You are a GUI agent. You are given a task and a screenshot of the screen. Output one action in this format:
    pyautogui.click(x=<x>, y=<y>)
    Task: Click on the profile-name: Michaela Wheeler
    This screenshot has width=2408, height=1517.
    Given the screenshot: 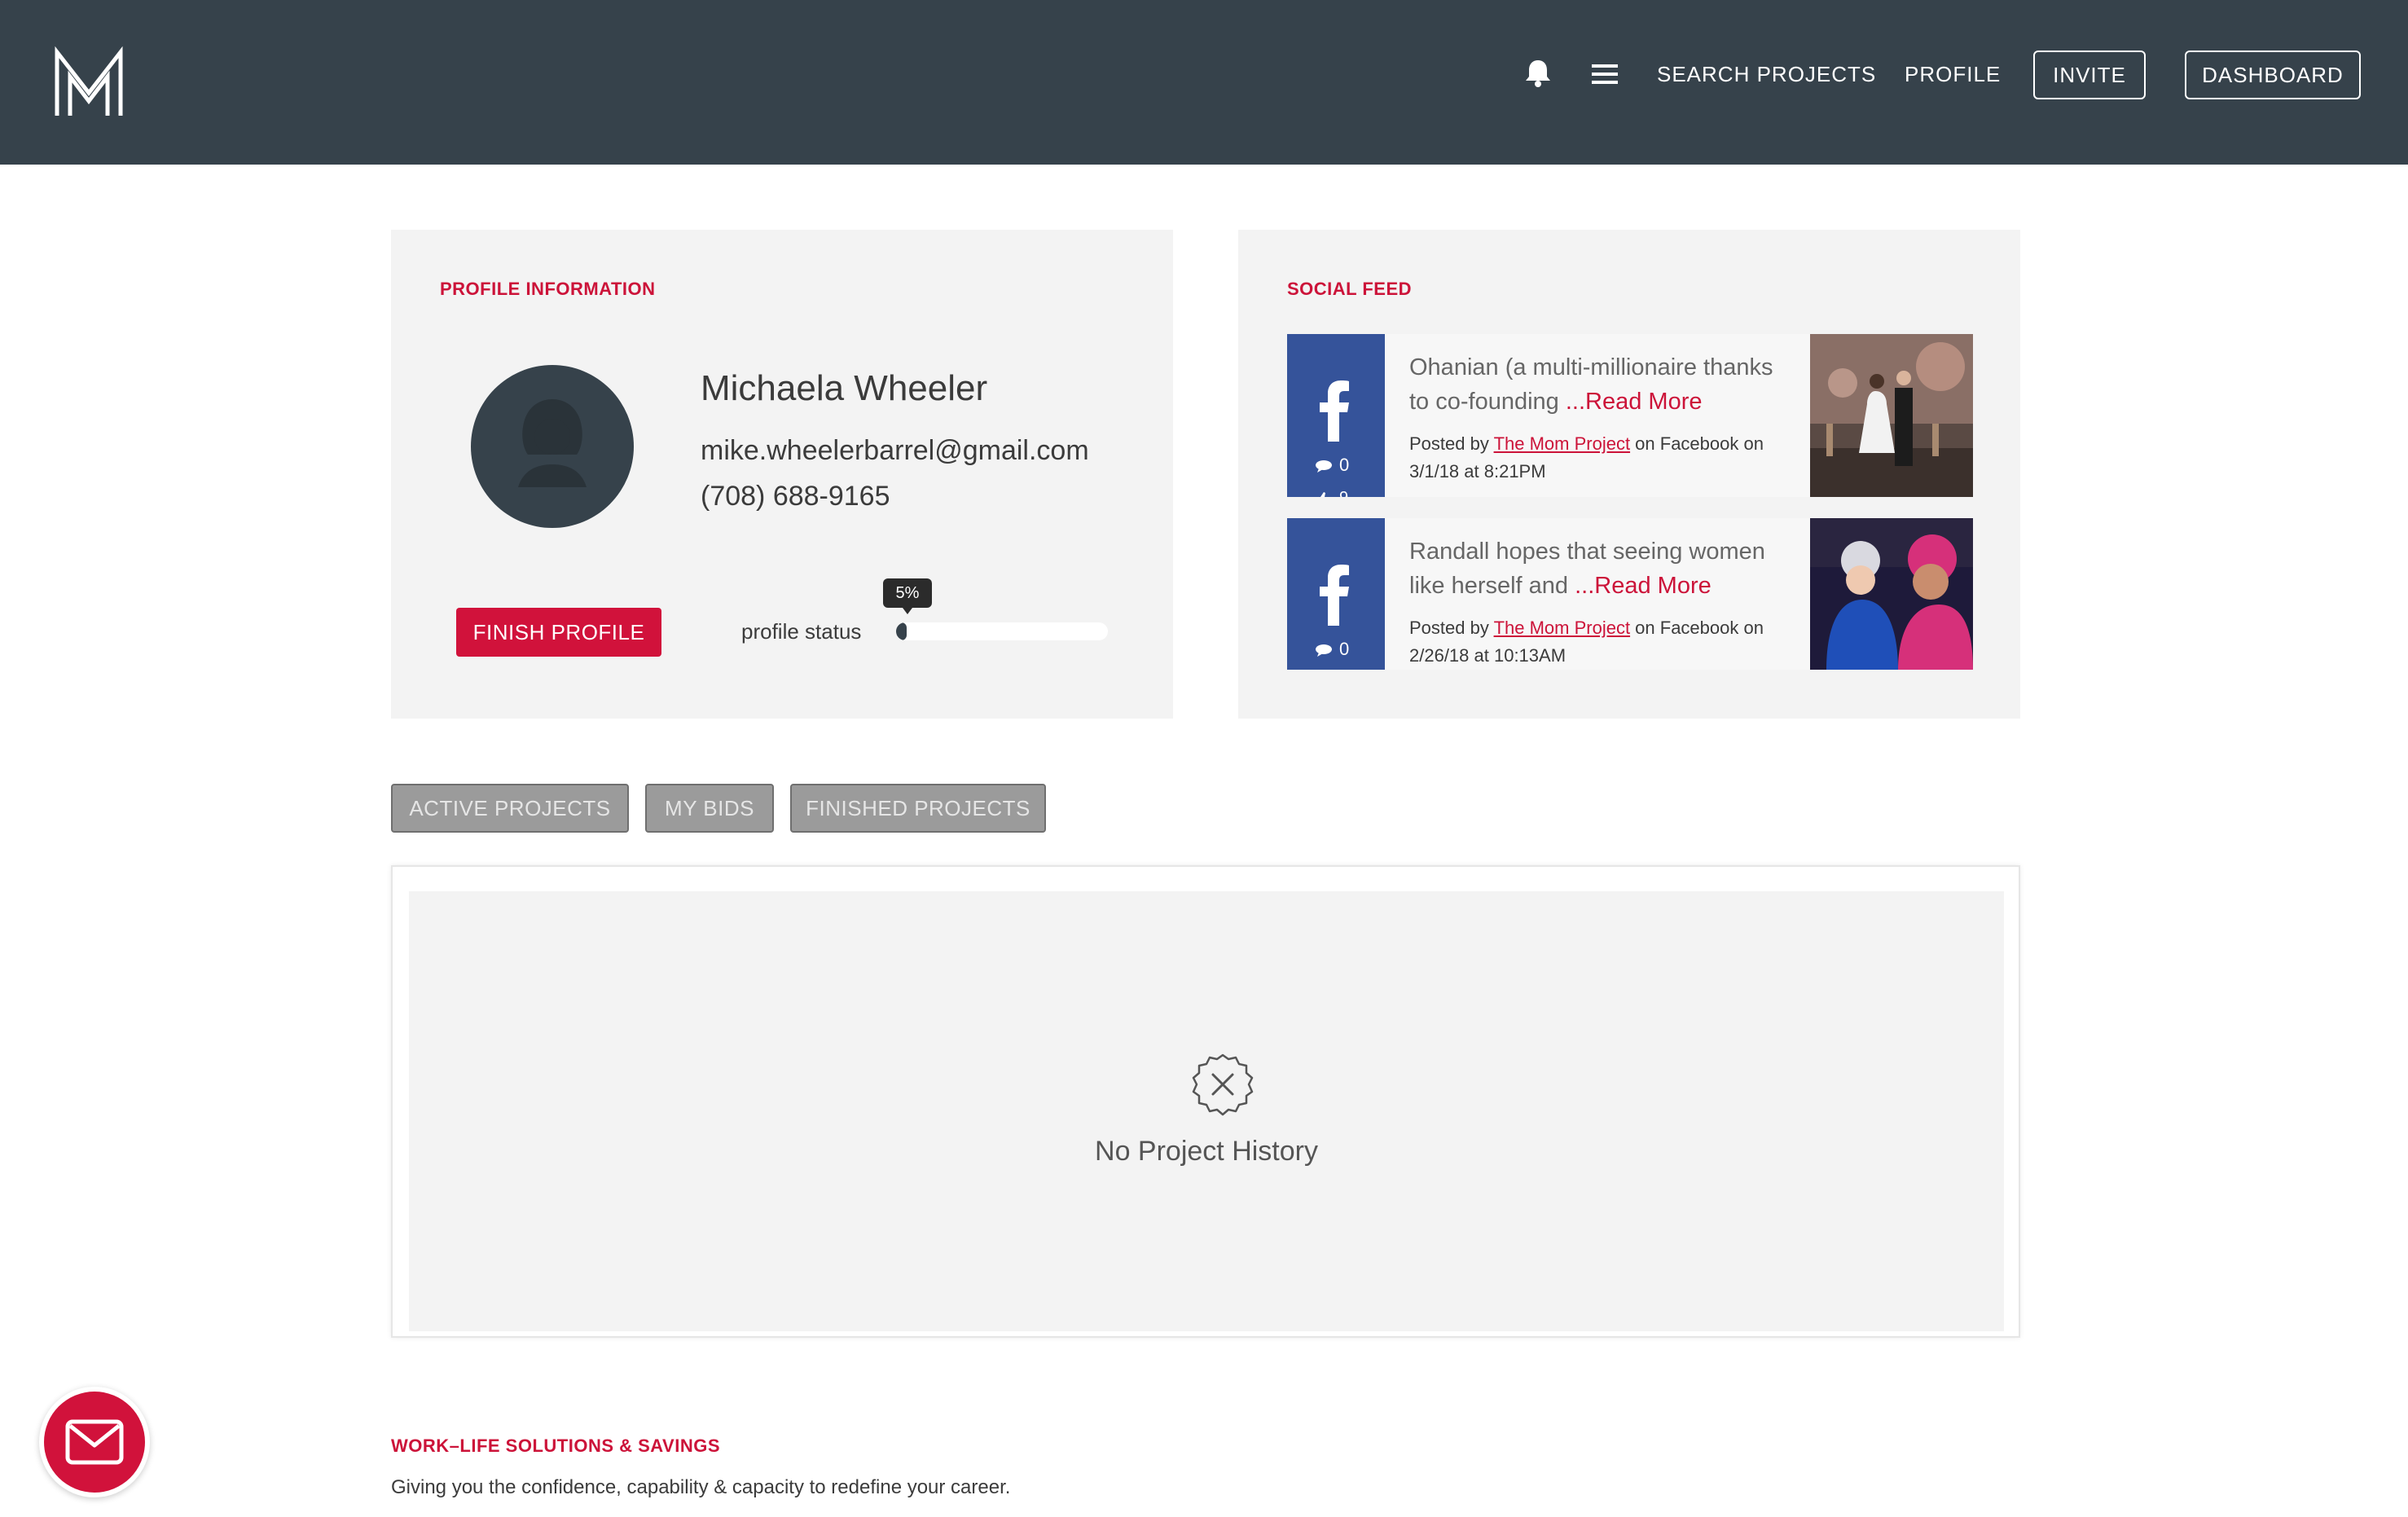 What is the action you would take?
    pyautogui.click(x=844, y=388)
    